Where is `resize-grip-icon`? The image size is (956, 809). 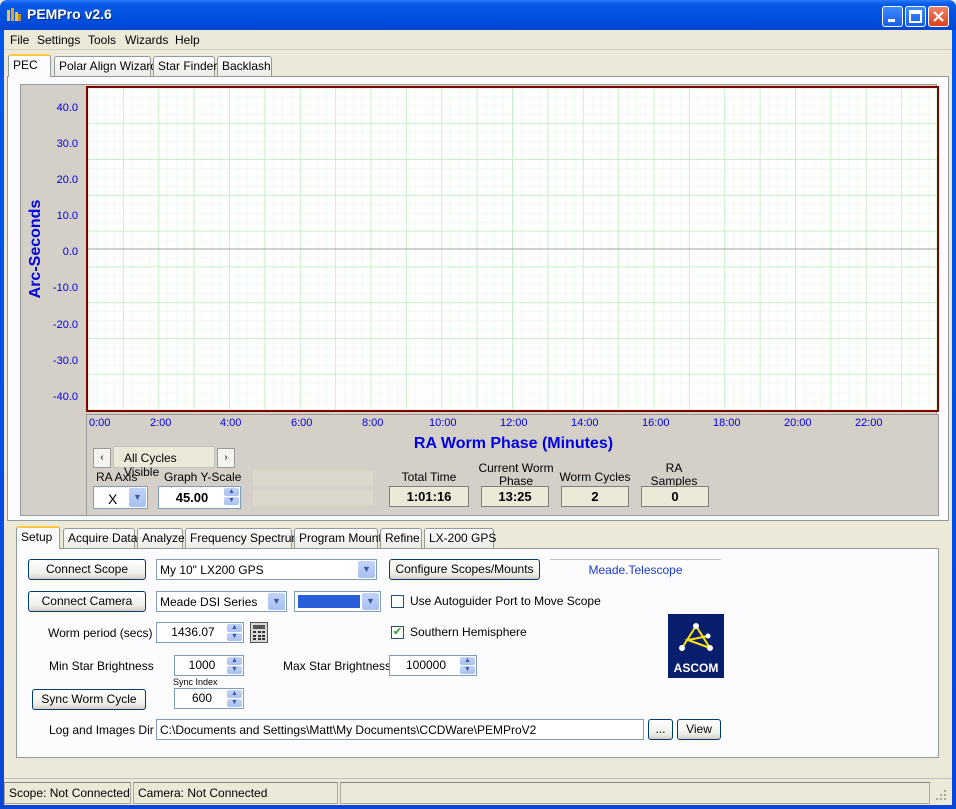 resize-grip-icon is located at coordinates (941, 795).